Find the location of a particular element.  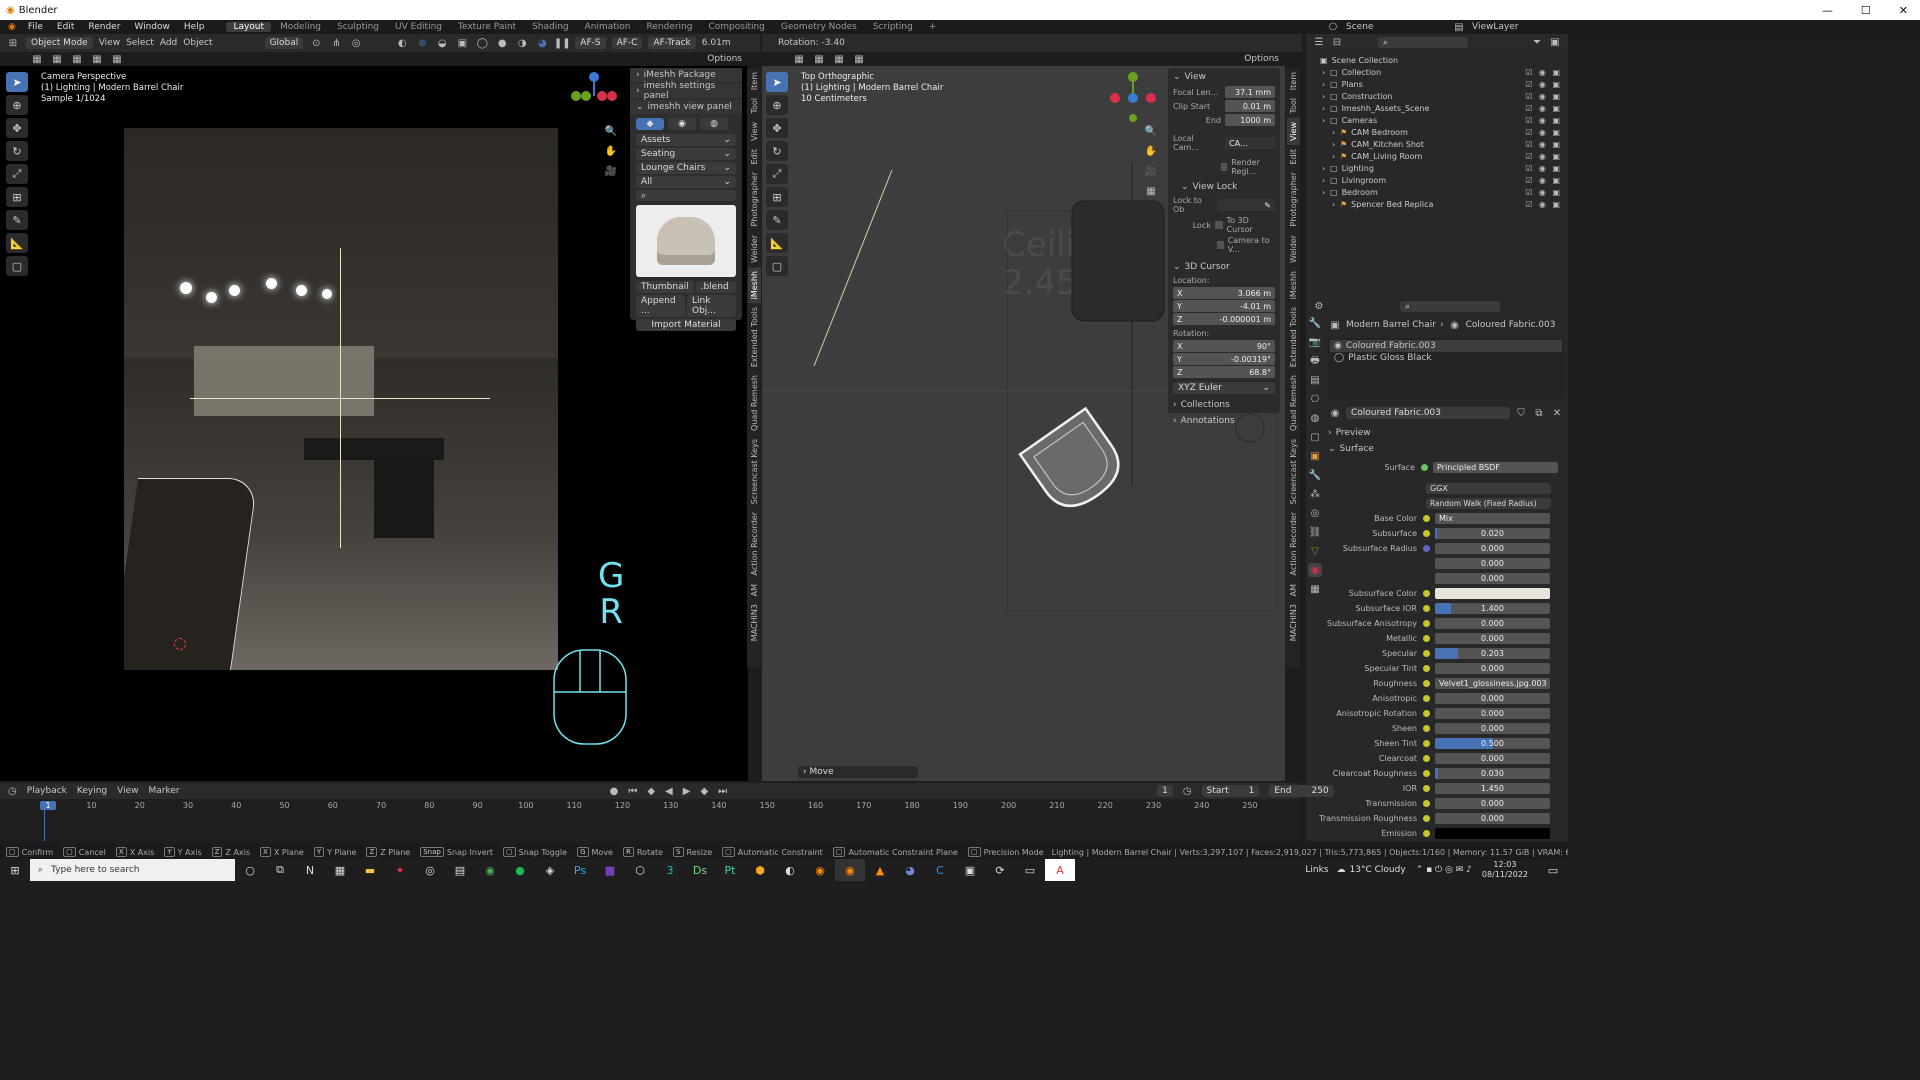

app-icon-5: ▩ is located at coordinates (610, 870).